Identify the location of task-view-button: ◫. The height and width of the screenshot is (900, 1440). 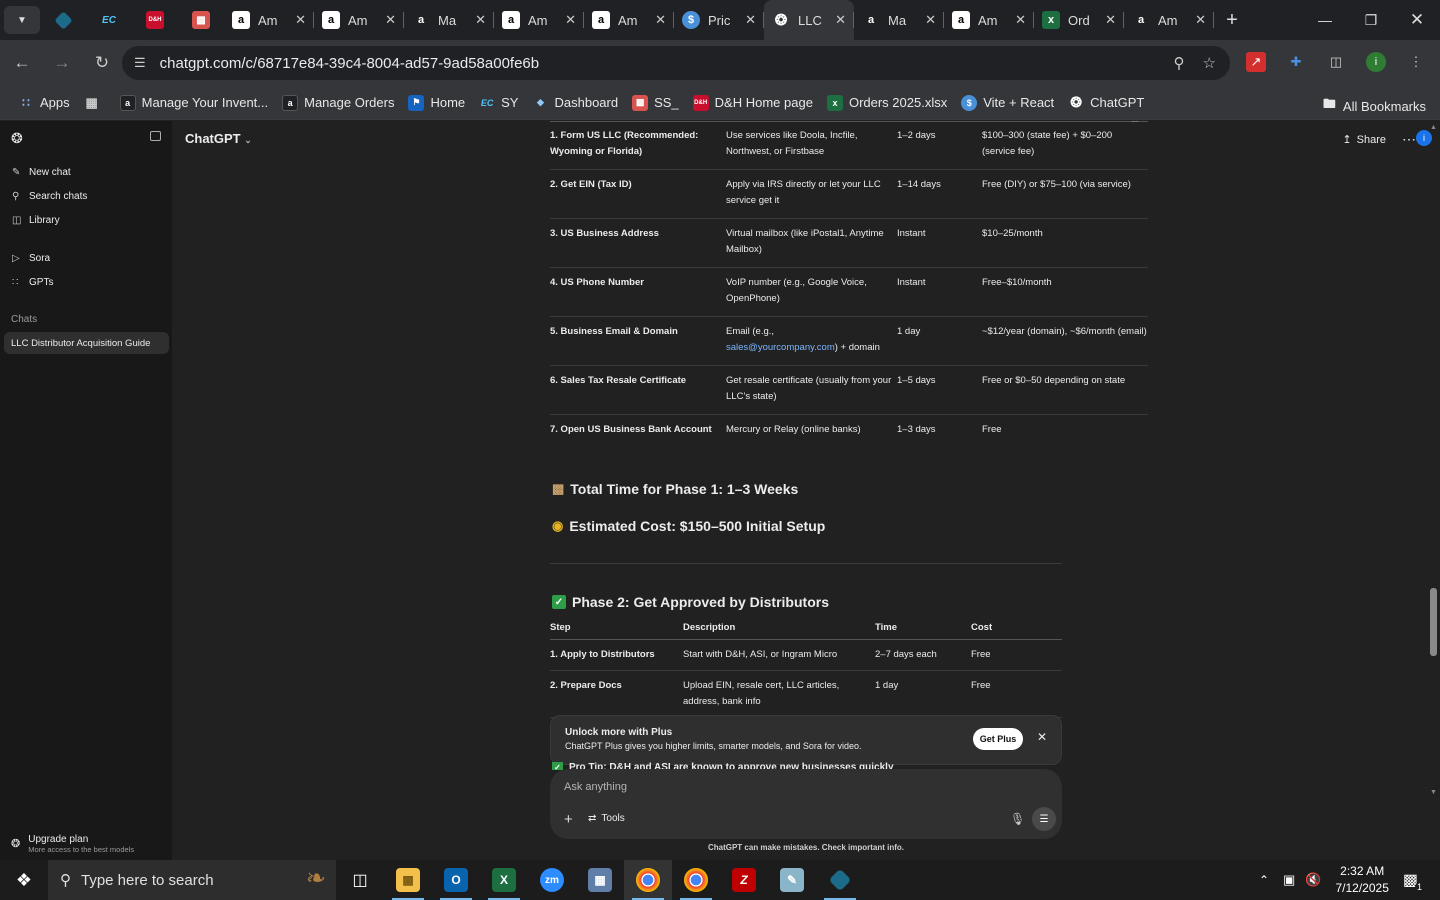
(360, 880).